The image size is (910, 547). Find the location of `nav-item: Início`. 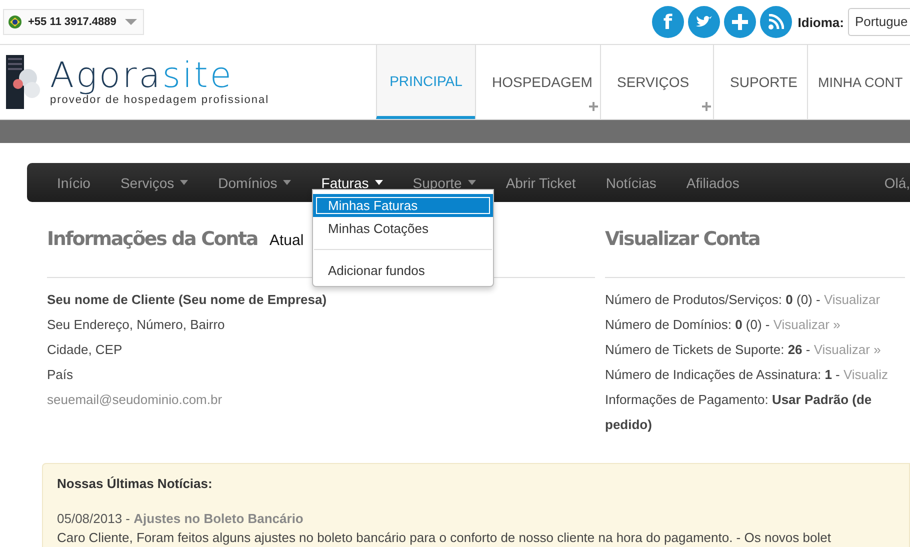

nav-item: Início is located at coordinates (74, 182).